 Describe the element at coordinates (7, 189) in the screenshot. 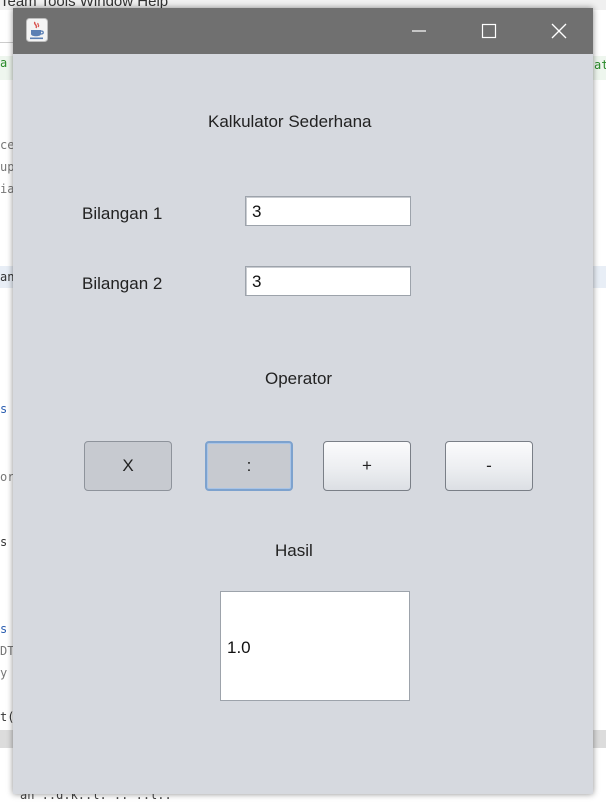

I see `code-fragment: ia` at that location.